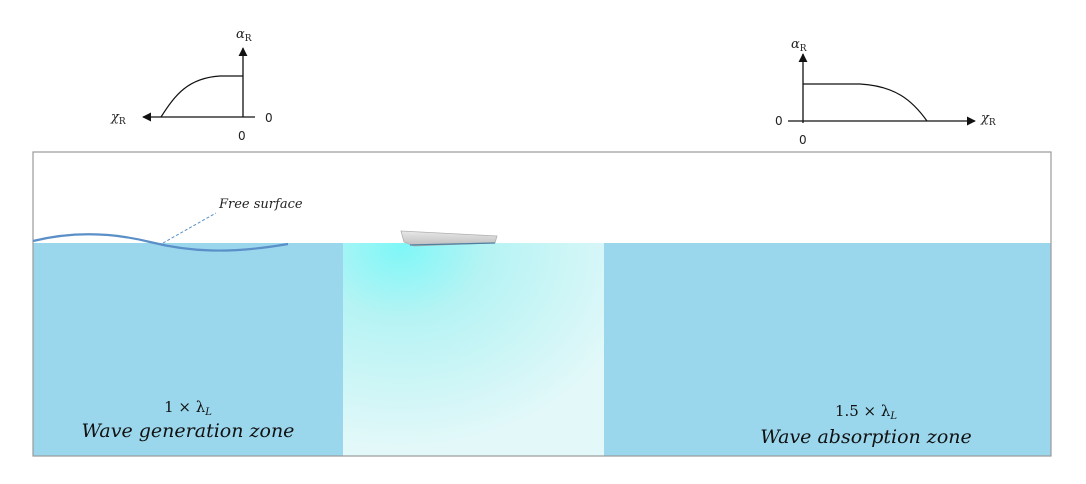  Describe the element at coordinates (866, 412) in the screenshot. I see `absorption-zone-length: 1.5 × λL` at that location.